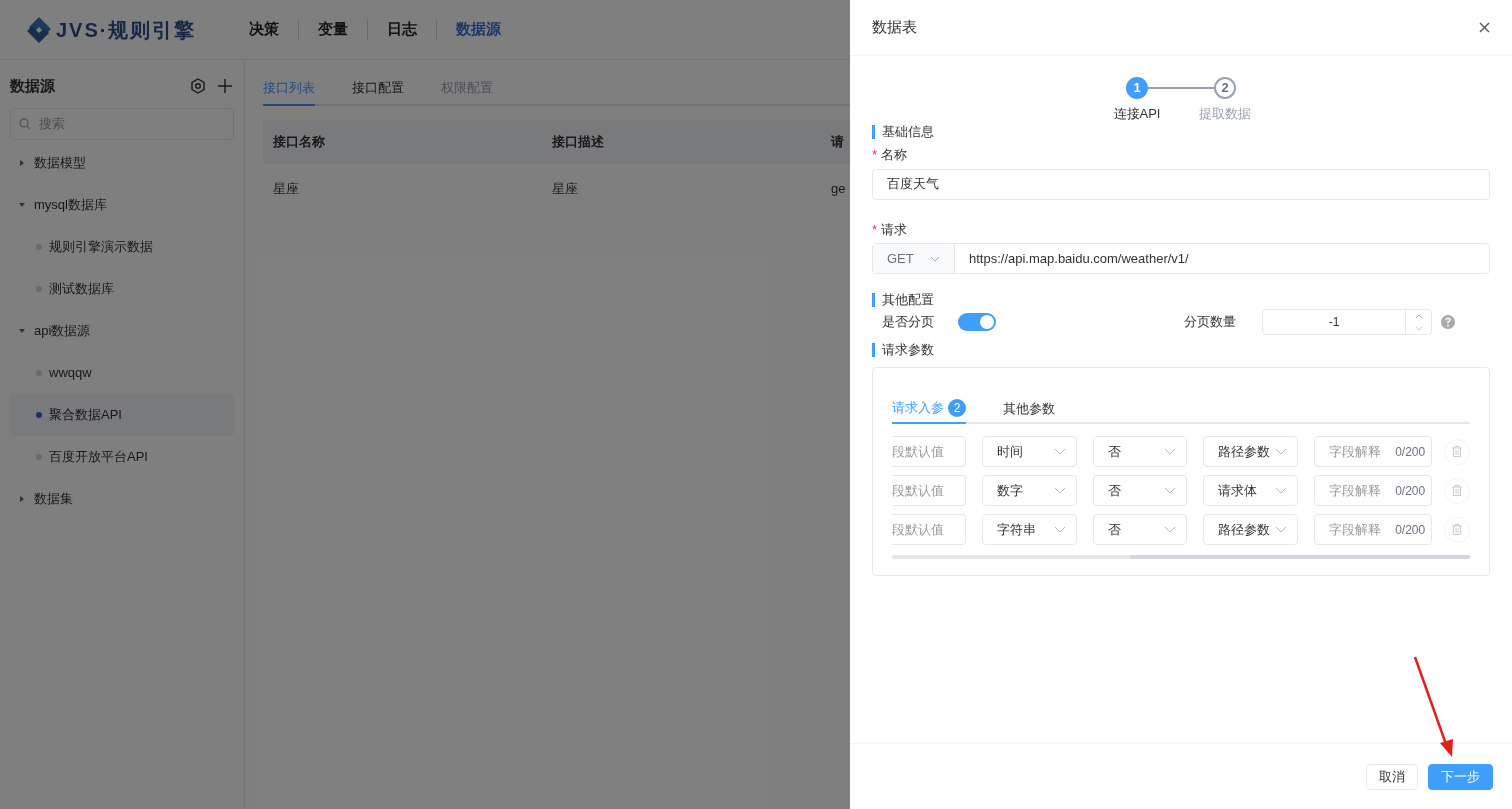 The image size is (1512, 809). Describe the element at coordinates (1418, 316) in the screenshot. I see `chevron-up-icon` at that location.